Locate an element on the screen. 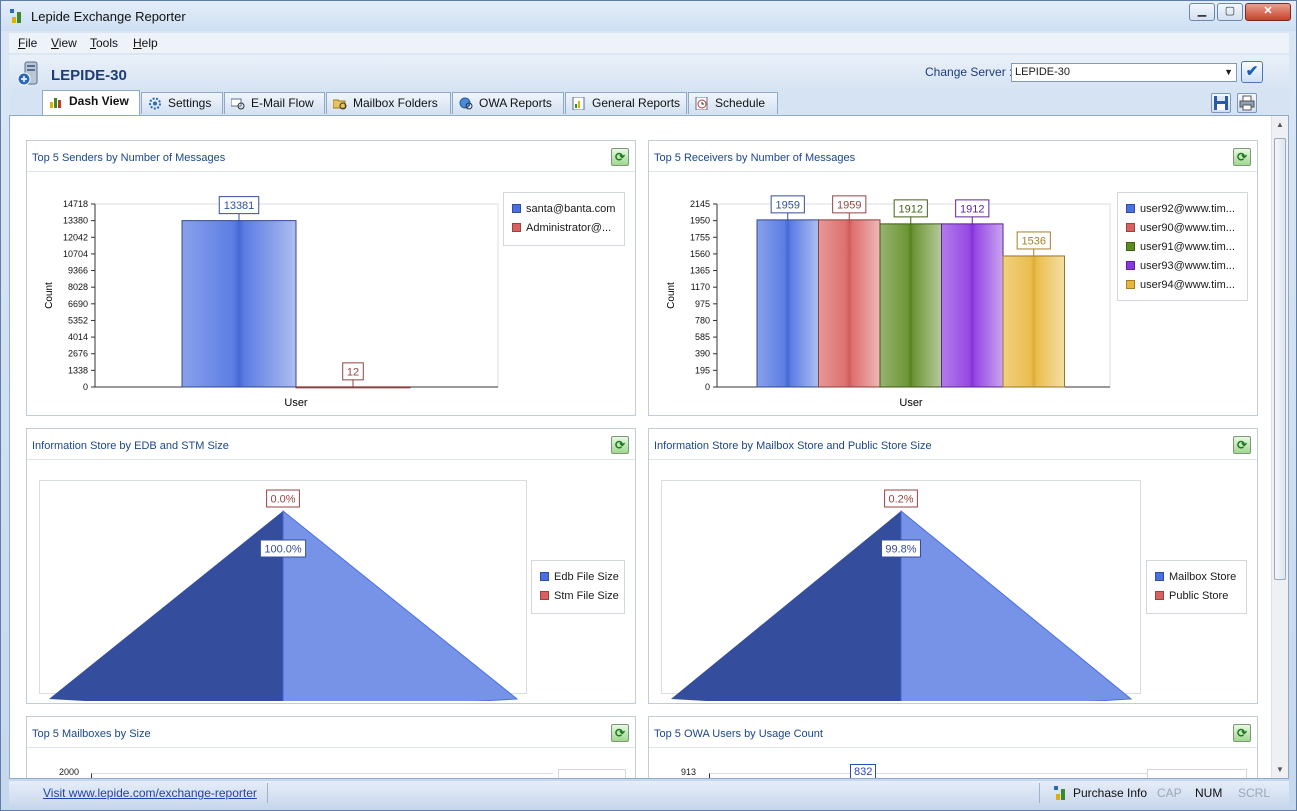 This screenshot has width=1297, height=811. maximize-button: ▢ is located at coordinates (1230, 12).